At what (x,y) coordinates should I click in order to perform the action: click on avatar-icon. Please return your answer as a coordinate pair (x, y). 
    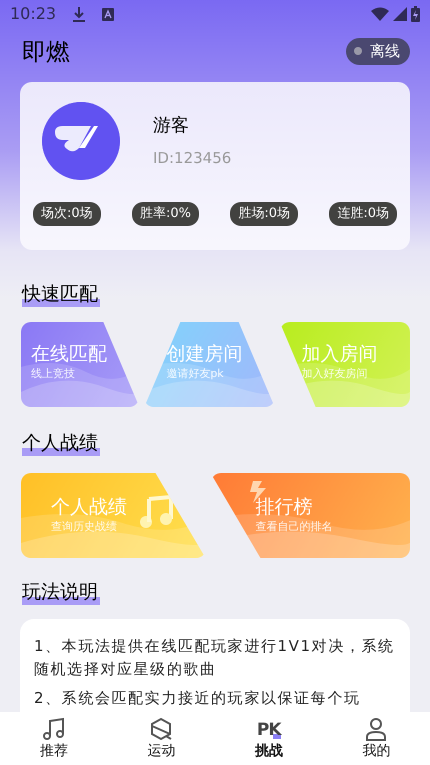
    Looking at the image, I should click on (81, 141).